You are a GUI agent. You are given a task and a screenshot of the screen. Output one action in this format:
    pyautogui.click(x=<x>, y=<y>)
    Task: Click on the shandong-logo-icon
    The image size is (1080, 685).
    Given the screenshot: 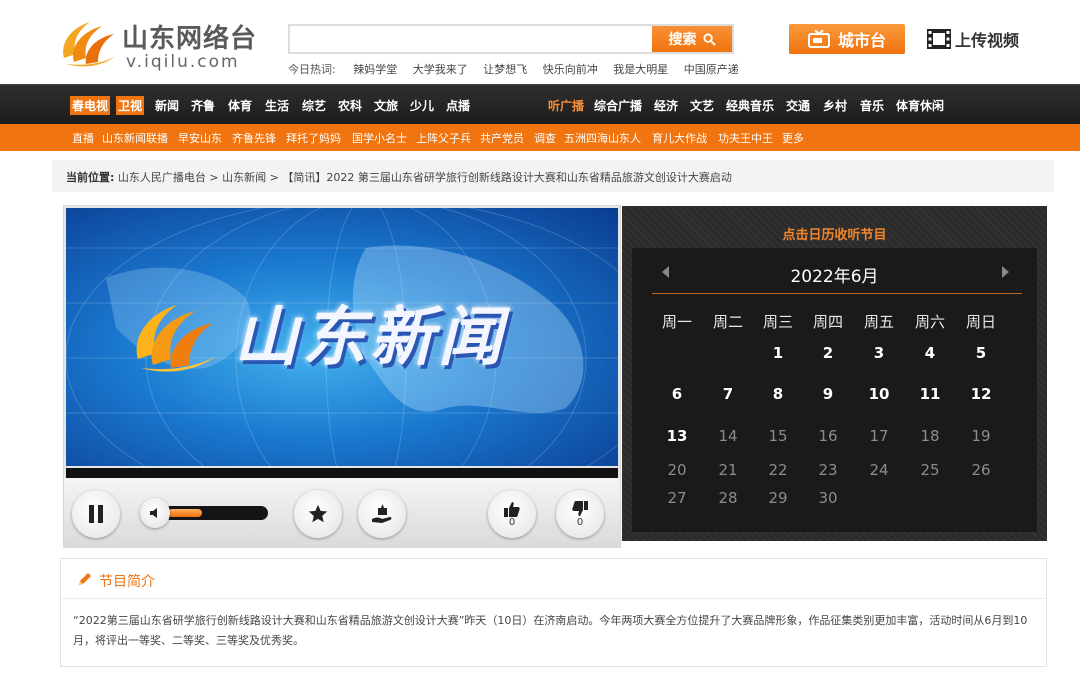 What is the action you would take?
    pyautogui.click(x=176, y=338)
    